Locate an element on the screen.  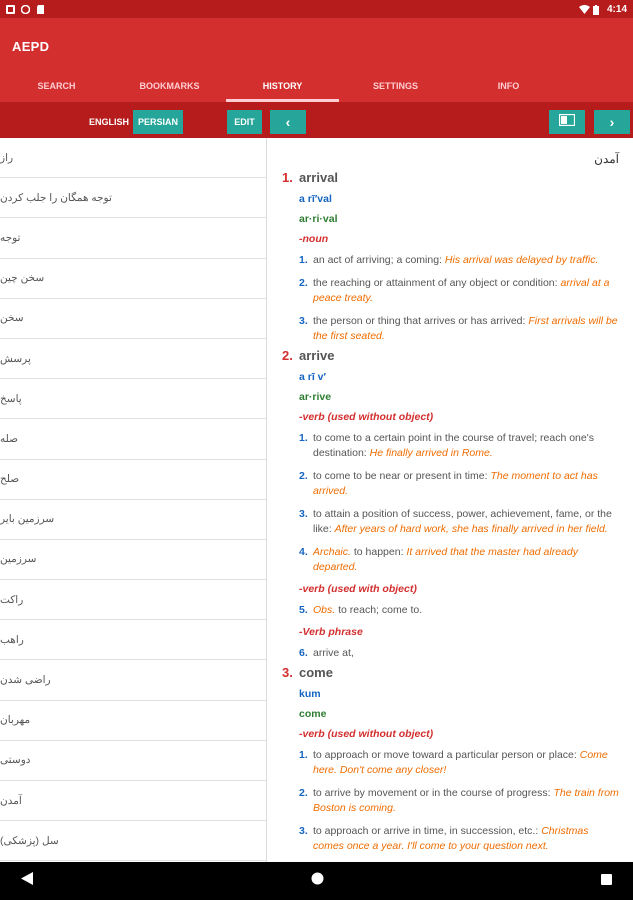
list-item: پاسخ is located at coordinates (133, 399).